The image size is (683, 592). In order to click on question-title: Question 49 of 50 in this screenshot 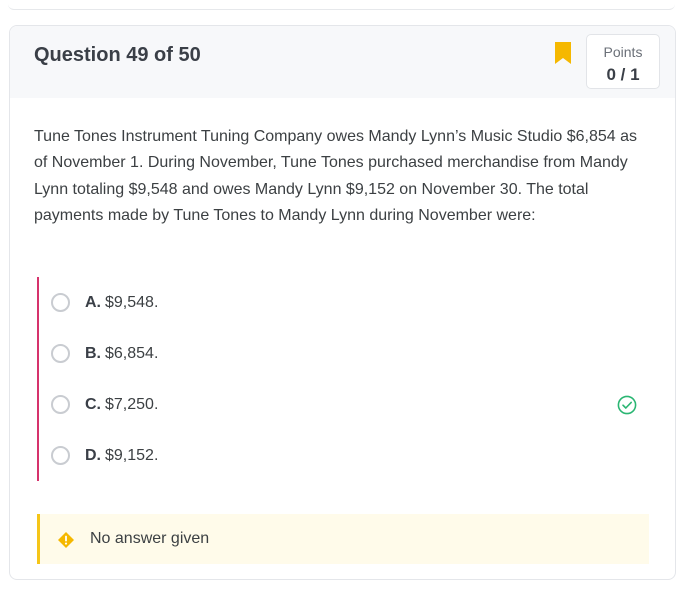, I will do `click(117, 55)`.